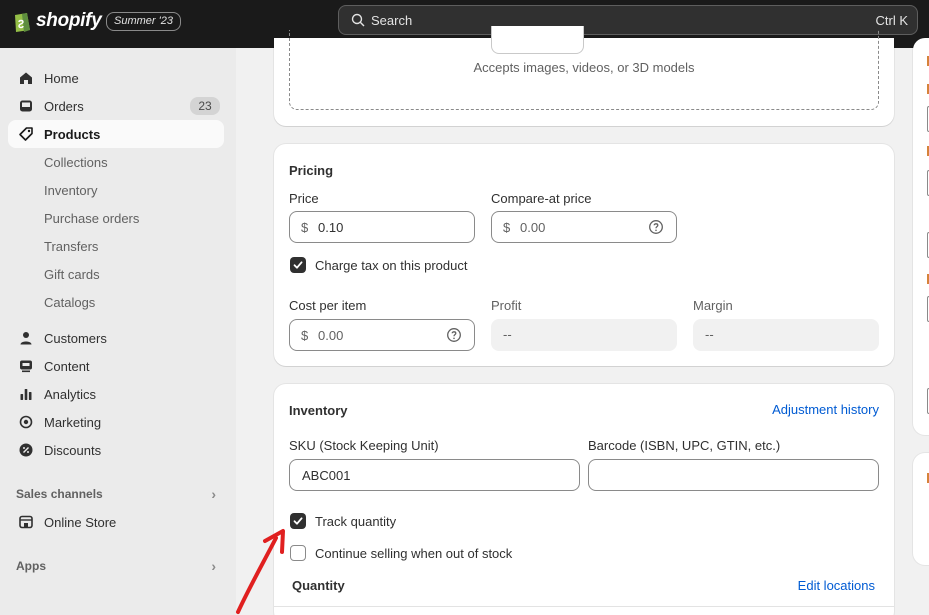  I want to click on annotation-arrow, so click(260, 571).